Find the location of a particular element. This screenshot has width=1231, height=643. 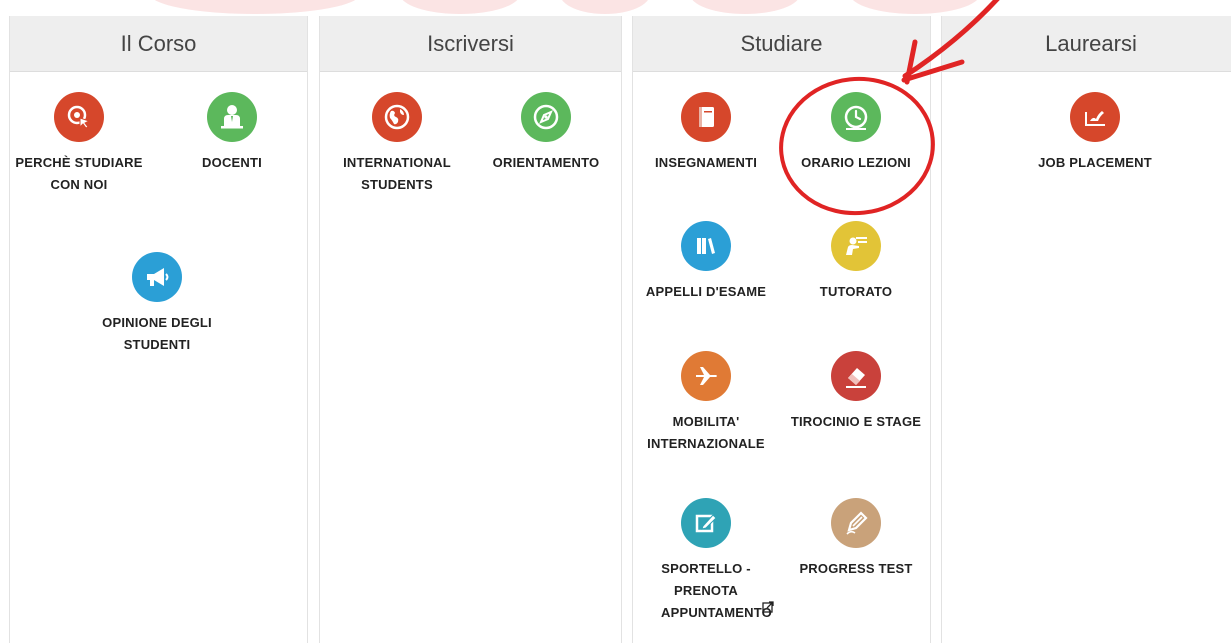

airplane-icon is located at coordinates (706, 376).